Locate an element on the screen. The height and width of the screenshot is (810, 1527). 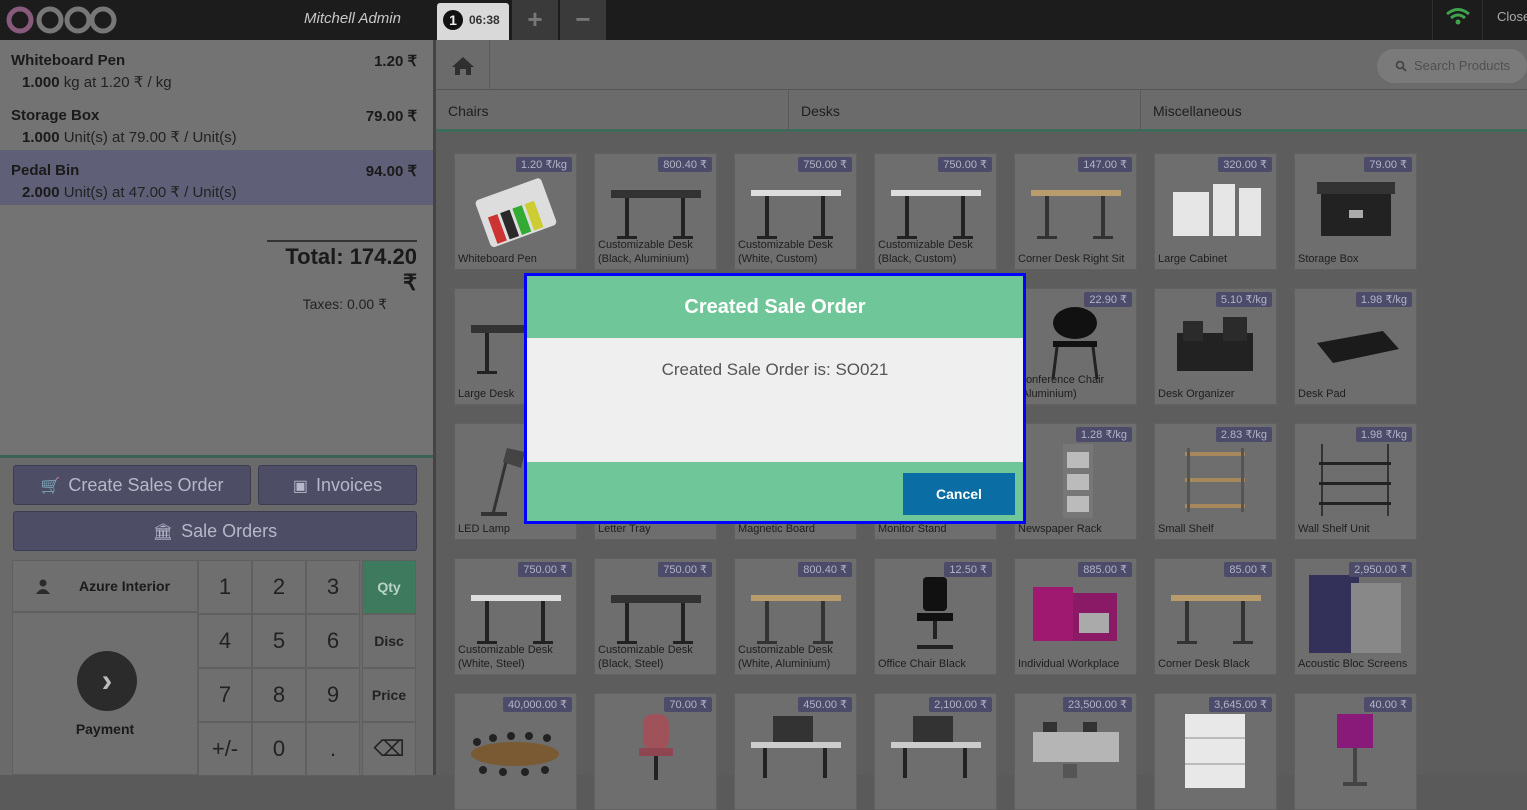
product-card: 85.00 ₹ Corner Desk Black is located at coordinates (1215, 616).